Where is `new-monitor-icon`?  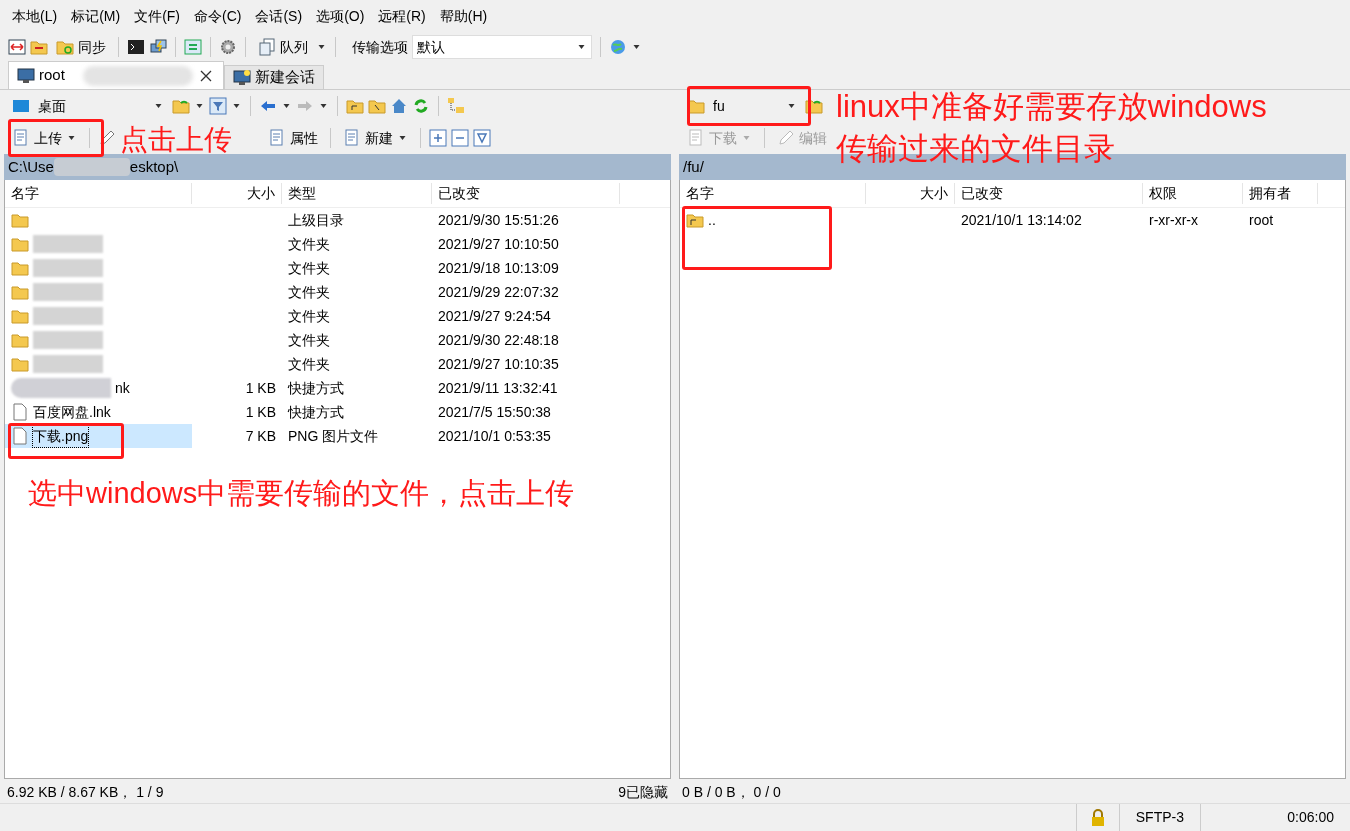 new-monitor-icon is located at coordinates (242, 77).